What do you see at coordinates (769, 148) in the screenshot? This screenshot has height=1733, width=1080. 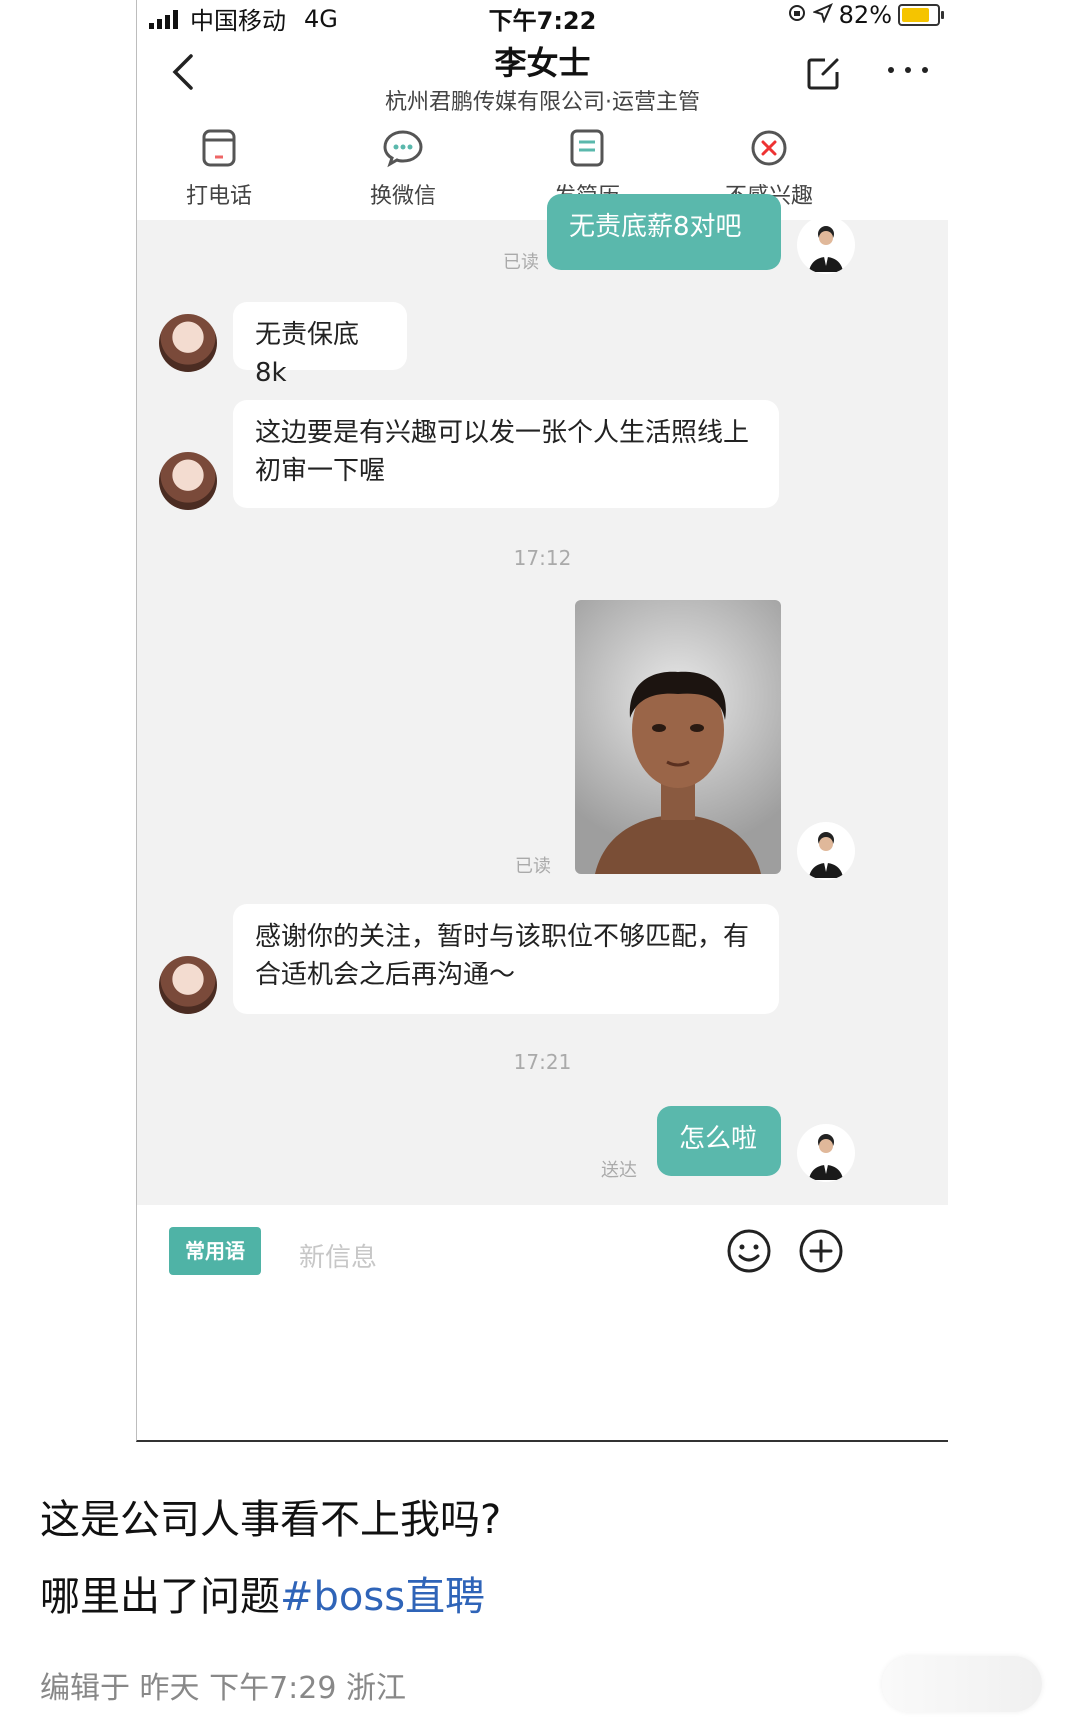 I see `not-interested-icon` at bounding box center [769, 148].